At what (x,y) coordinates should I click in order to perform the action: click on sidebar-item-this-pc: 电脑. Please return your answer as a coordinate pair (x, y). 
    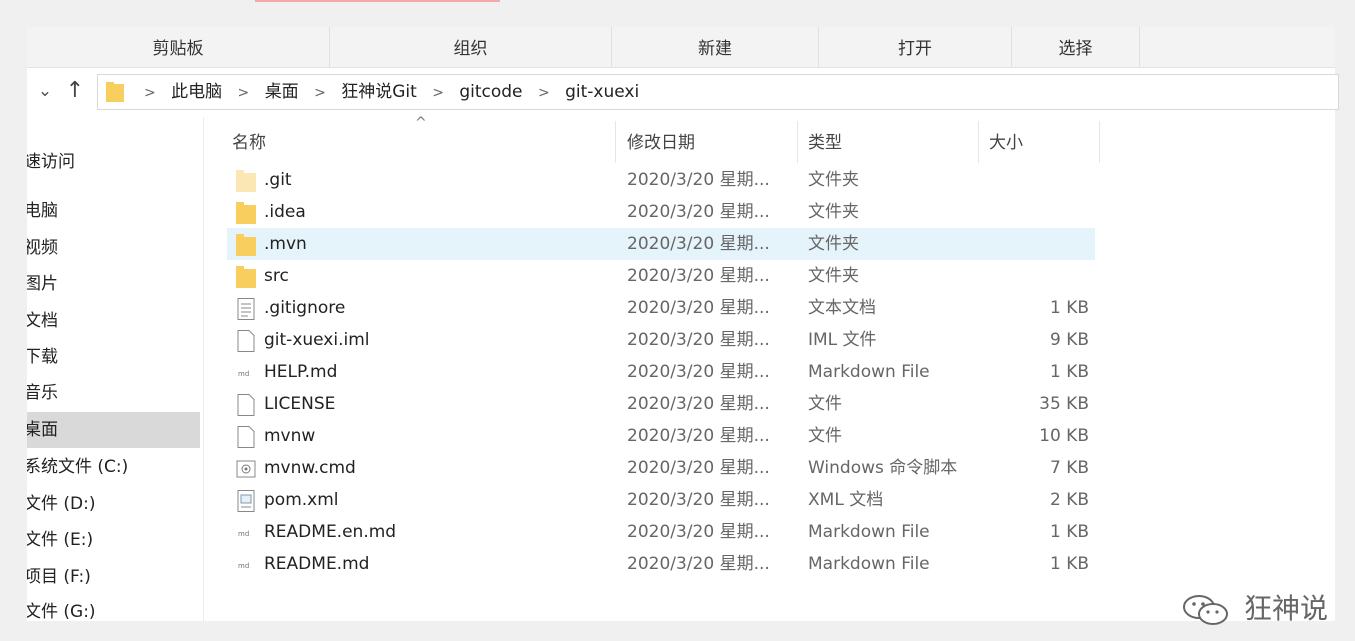
    Looking at the image, I should click on (113, 211).